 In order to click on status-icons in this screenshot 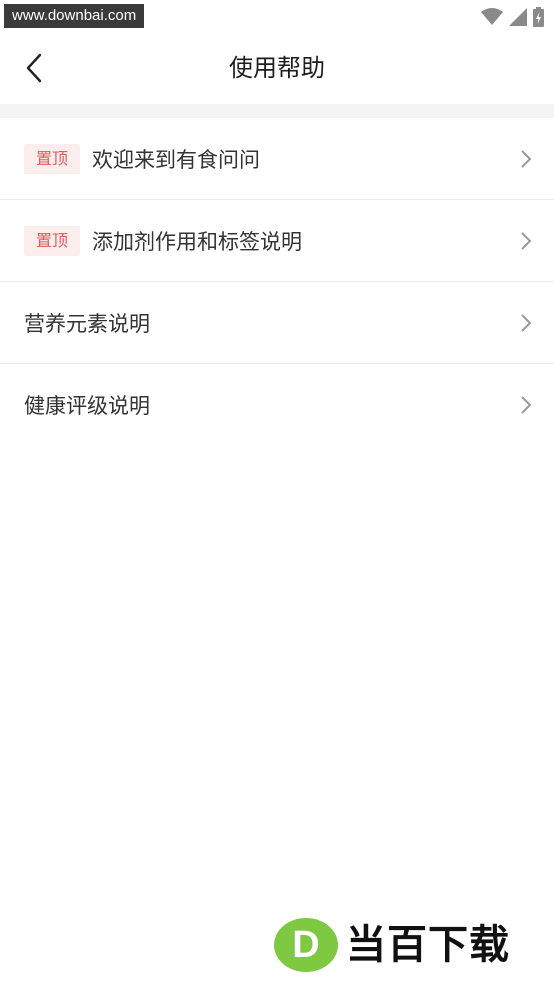, I will do `click(512, 17)`.